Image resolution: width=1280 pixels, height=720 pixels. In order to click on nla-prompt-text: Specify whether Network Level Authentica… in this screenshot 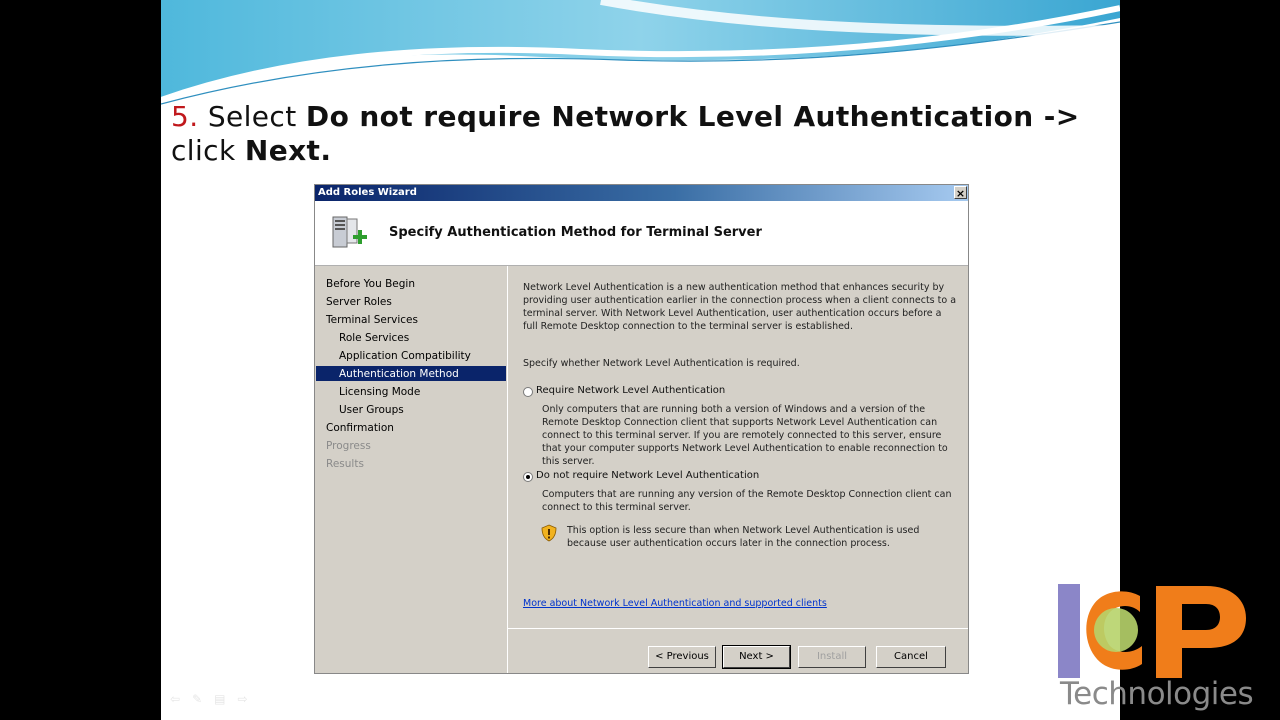, I will do `click(661, 363)`.